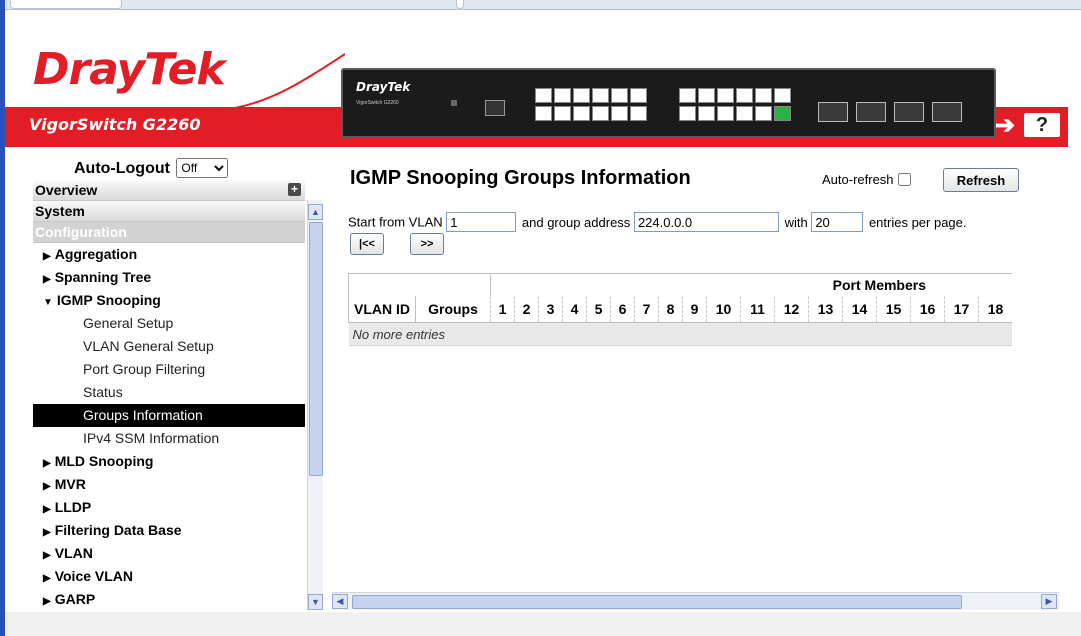 This screenshot has width=1081, height=636. I want to click on col-port: 17, so click(961, 309).